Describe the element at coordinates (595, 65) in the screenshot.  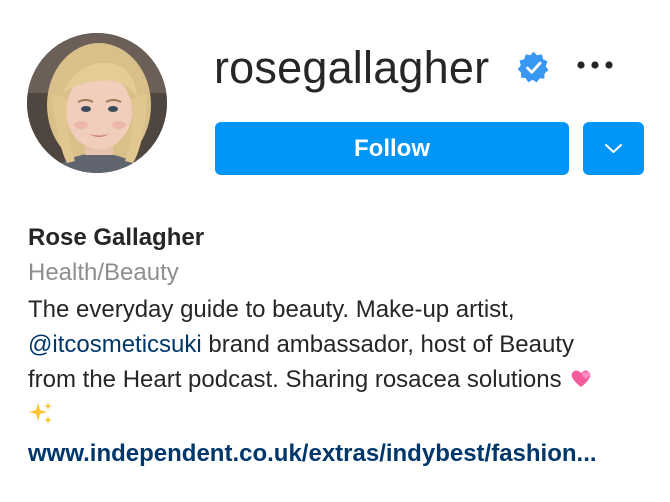
I see `more-options-icon` at that location.